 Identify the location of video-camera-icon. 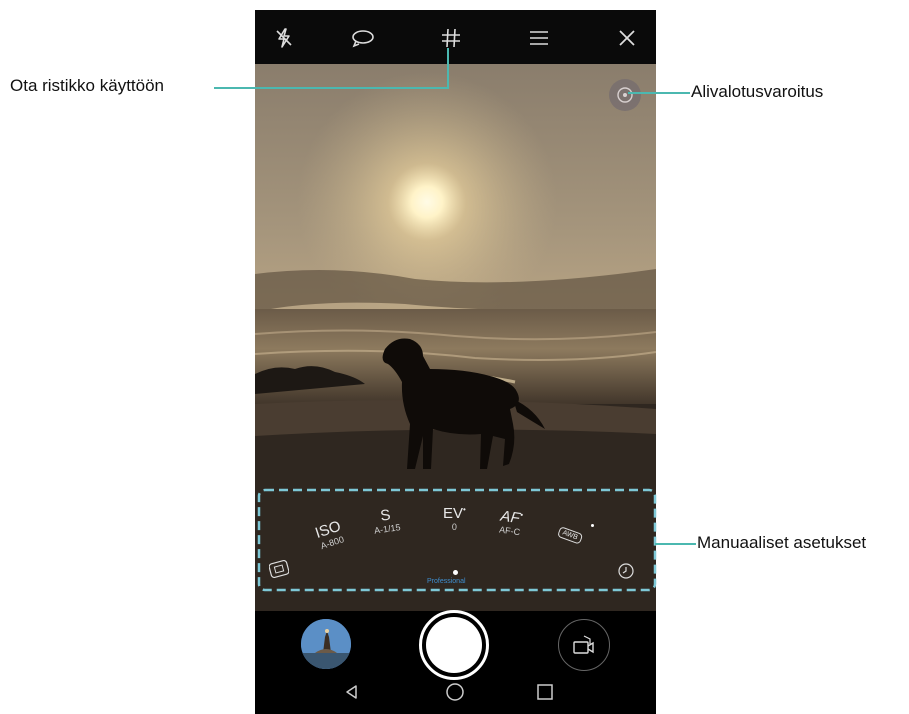
(583, 644).